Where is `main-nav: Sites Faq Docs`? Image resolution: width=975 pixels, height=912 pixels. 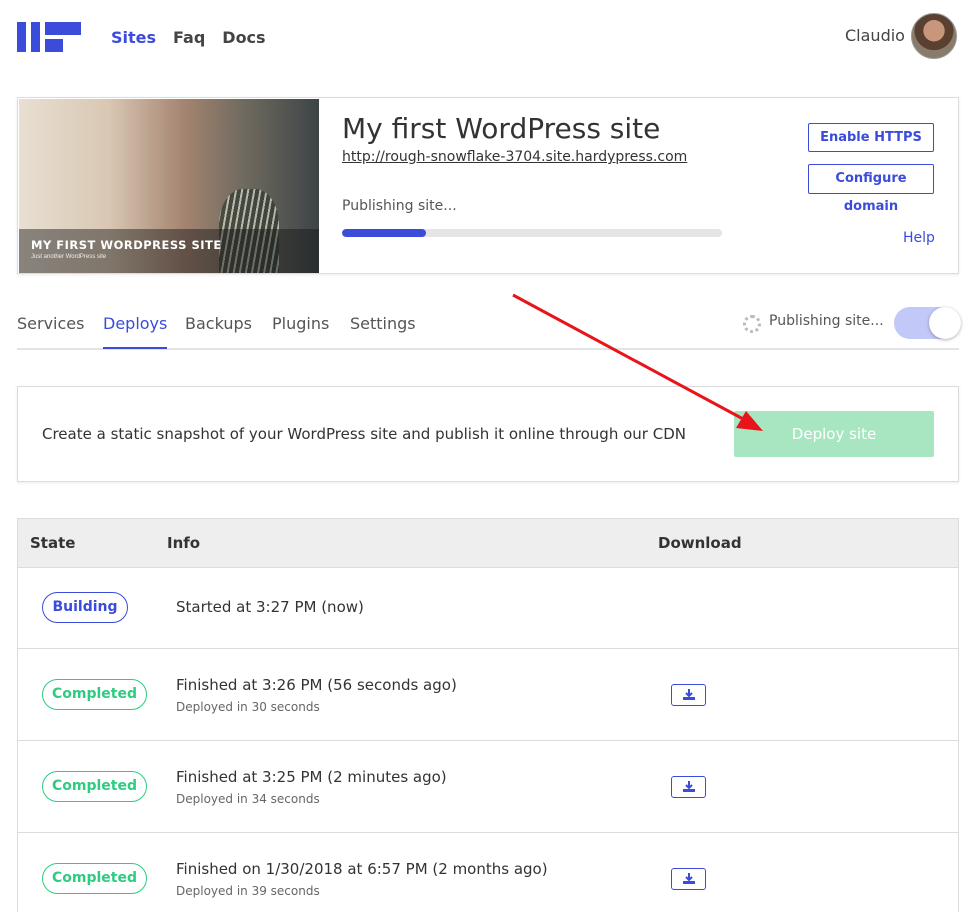 main-nav: Sites Faq Docs is located at coordinates (197, 37).